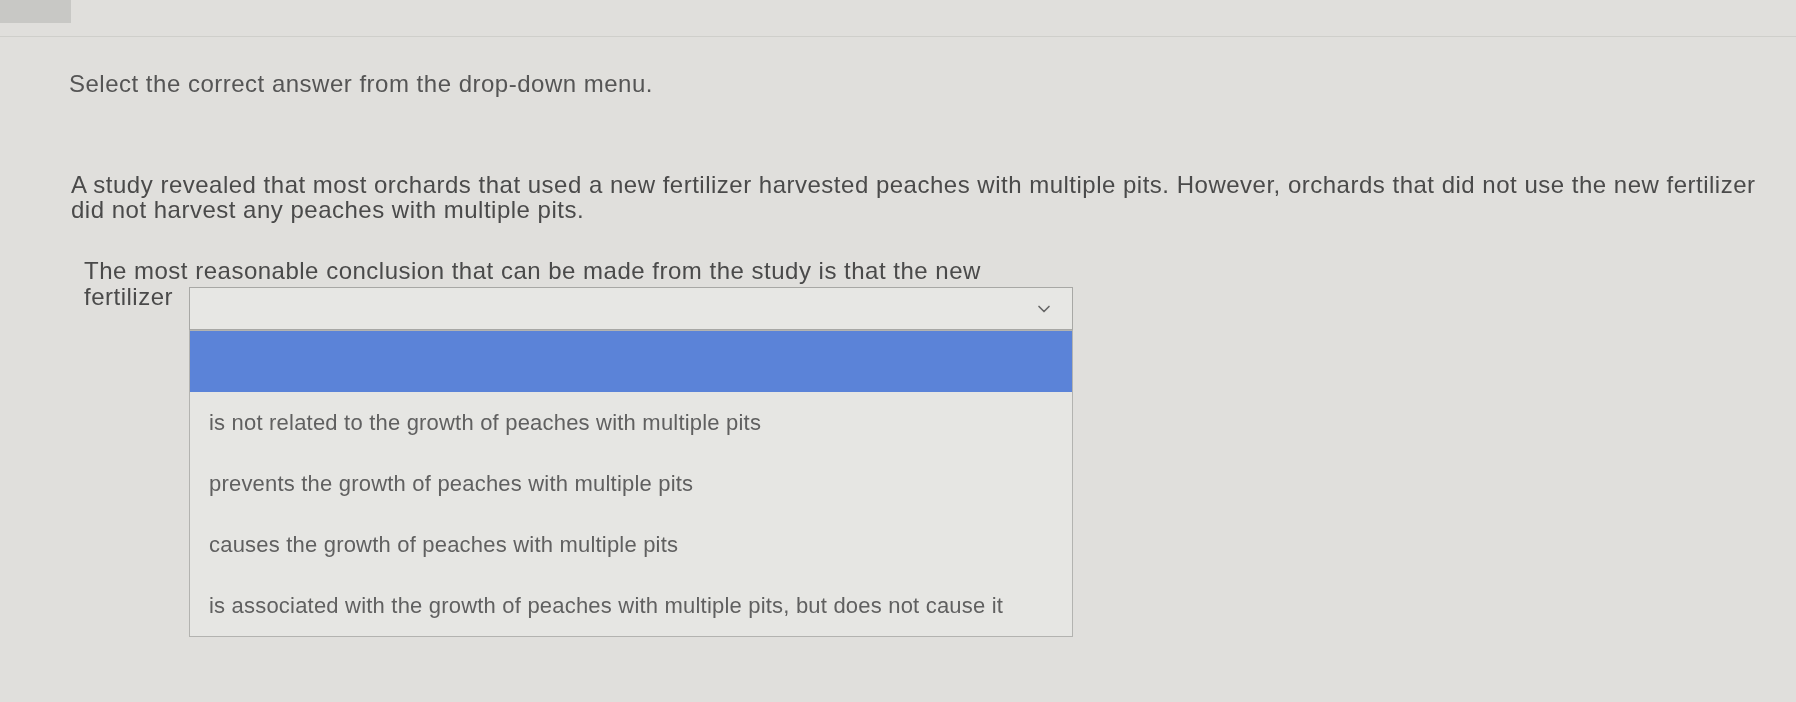  Describe the element at coordinates (532, 271) in the screenshot. I see `question-text: The most reasonable conclusion that can be made from the study is that the new` at that location.